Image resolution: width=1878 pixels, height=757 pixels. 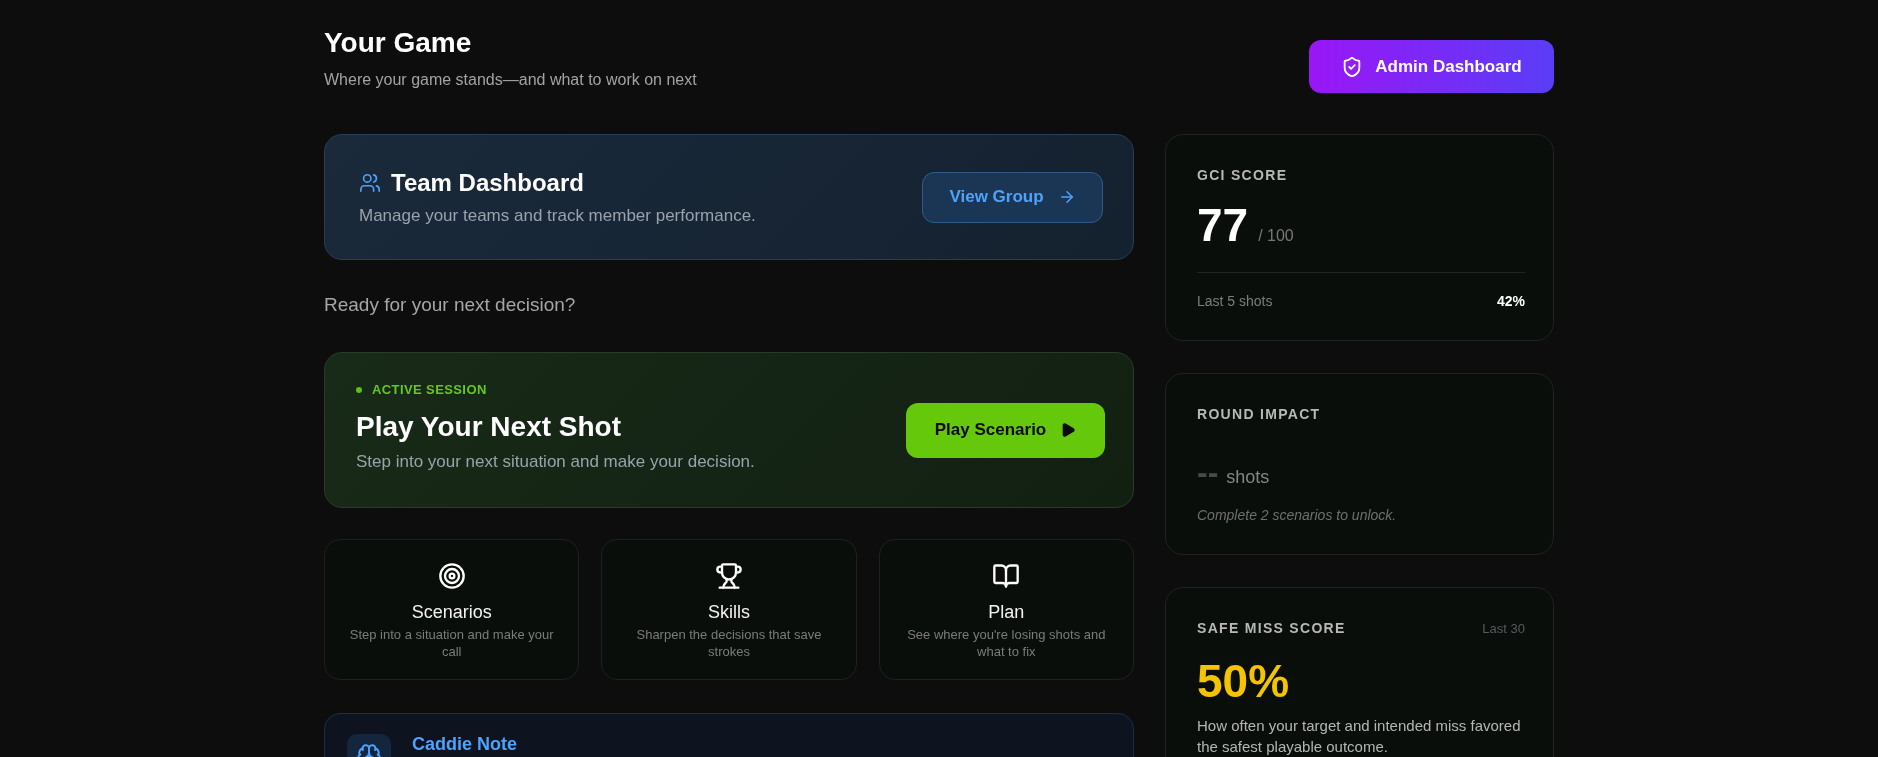 I want to click on card-description: Step into your next situation and make your decision., so click(x=555, y=462).